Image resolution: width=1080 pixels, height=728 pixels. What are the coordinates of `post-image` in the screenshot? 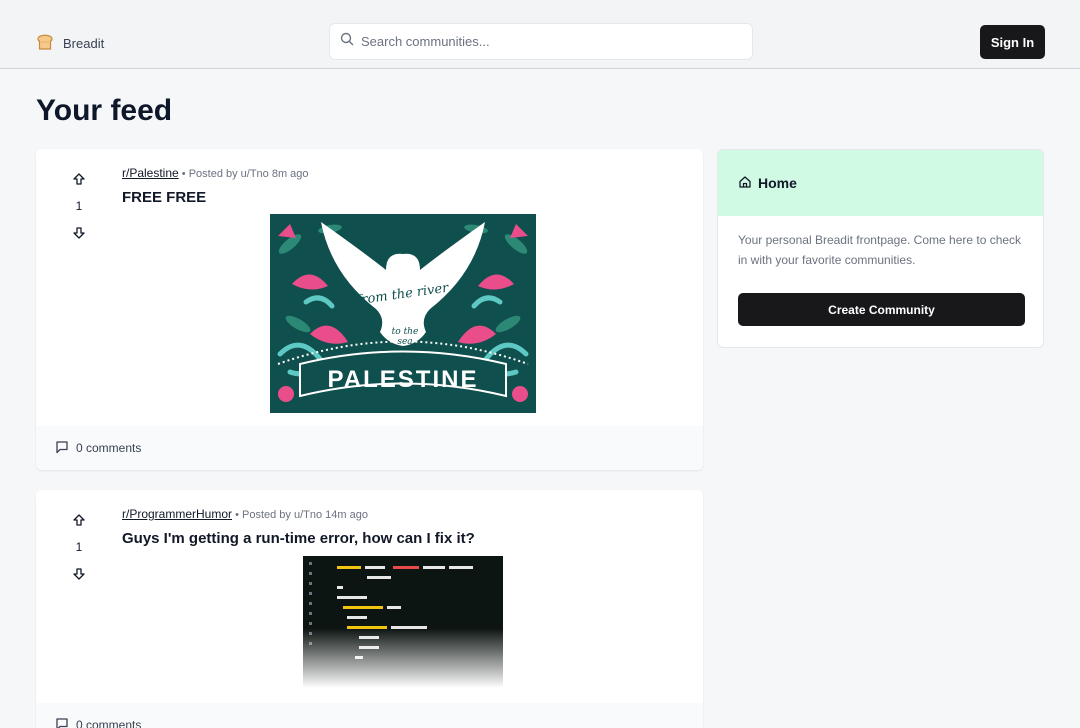 It's located at (403, 622).